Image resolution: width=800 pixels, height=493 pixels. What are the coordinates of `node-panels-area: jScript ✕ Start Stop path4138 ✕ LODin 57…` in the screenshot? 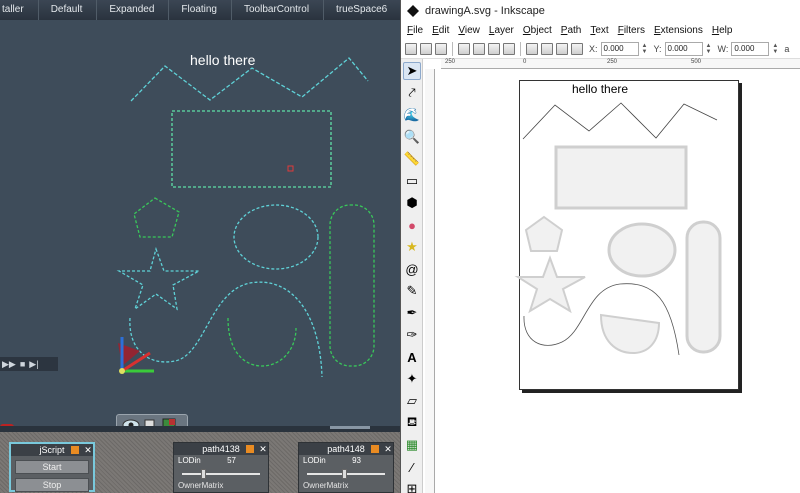 It's located at (200, 462).